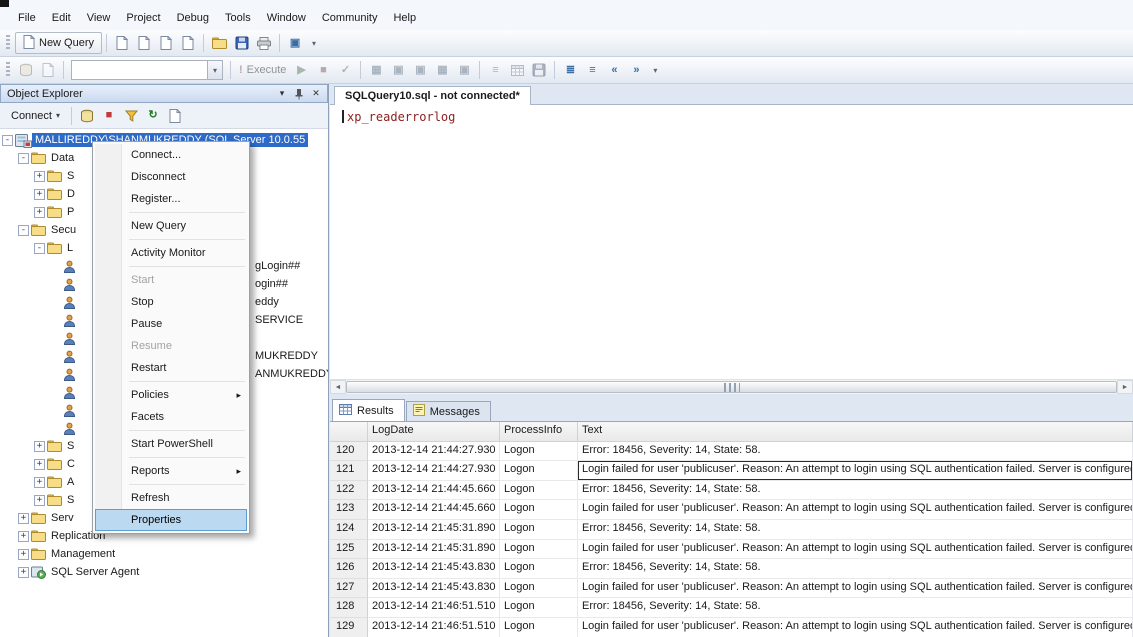  I want to click on menu-project: Project, so click(143, 19).